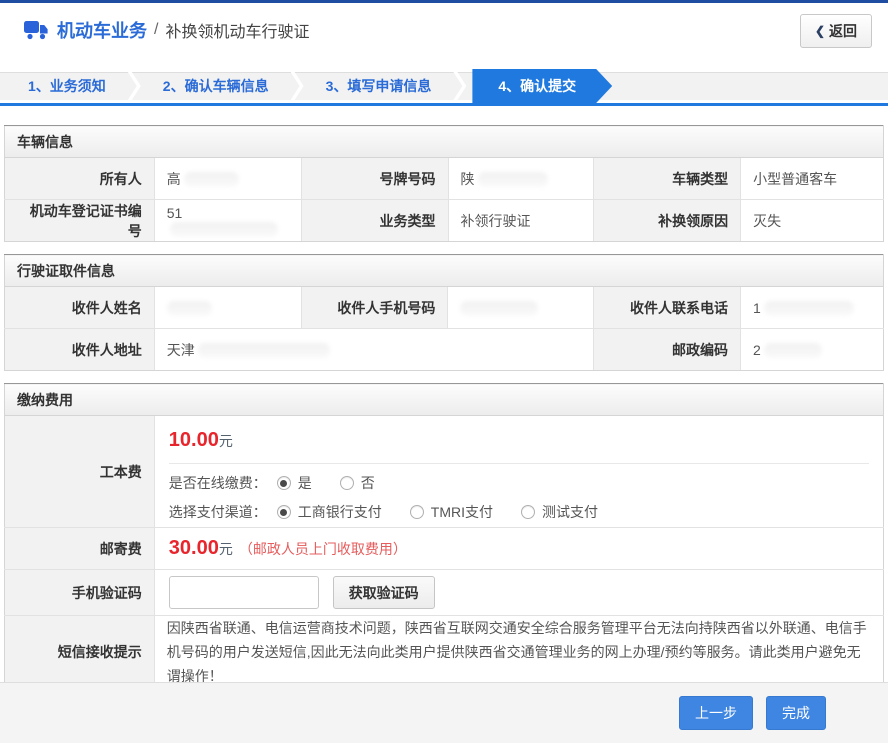 This screenshot has width=888, height=743. I want to click on step-progress-bar: 1、业务须知 2、确认车辆信息 3、填写申请信息 4、确认提交, so click(444, 87).